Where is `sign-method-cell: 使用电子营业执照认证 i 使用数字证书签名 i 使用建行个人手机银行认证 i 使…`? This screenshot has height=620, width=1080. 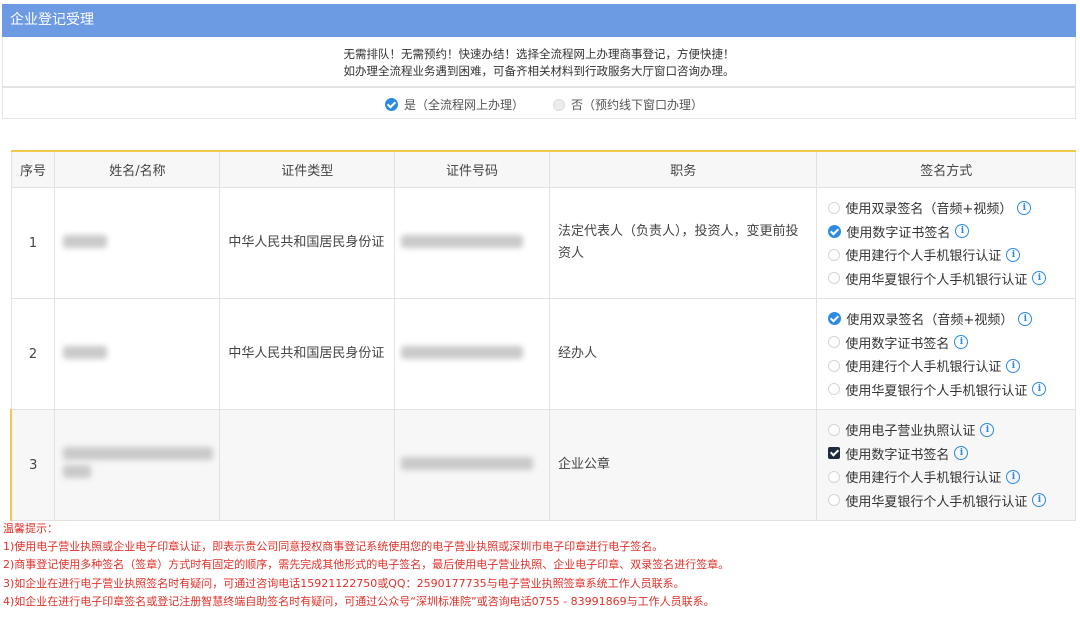
sign-method-cell: 使用电子营业执照认证 i 使用数字证书签名 i 使用建行个人手机银行认证 i 使… is located at coordinates (946, 465).